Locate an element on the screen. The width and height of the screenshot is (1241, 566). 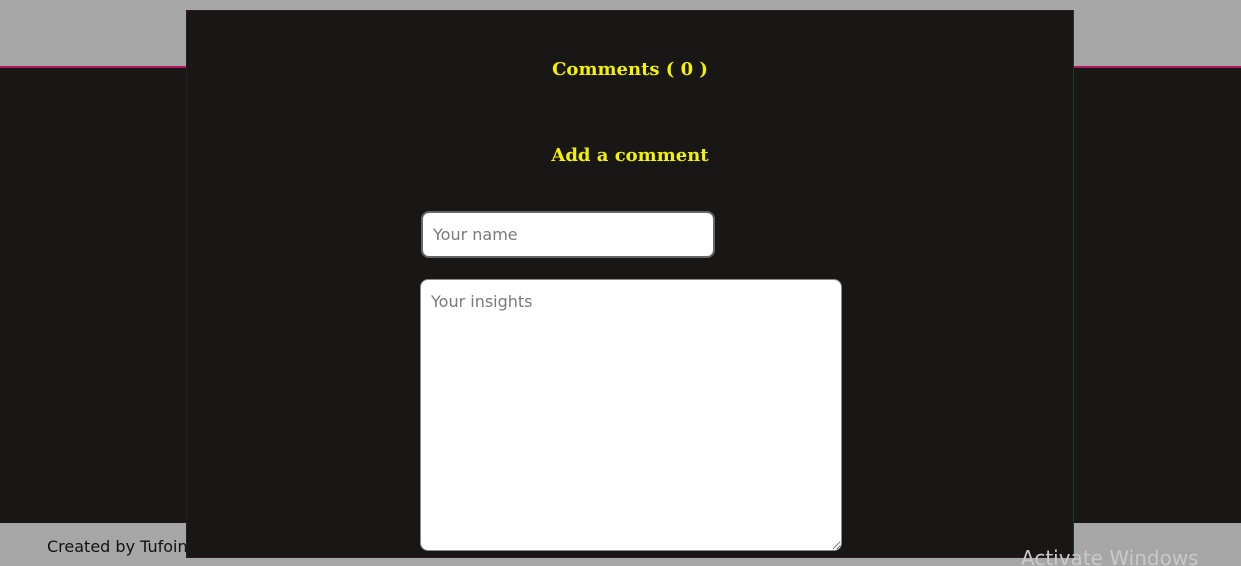
activate-windows-watermark: Activate Windows is located at coordinates (1110, 556).